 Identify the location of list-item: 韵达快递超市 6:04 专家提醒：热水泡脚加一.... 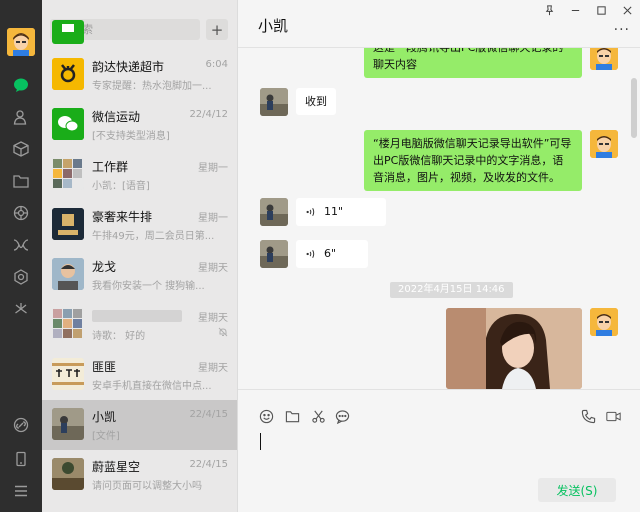
(139, 75).